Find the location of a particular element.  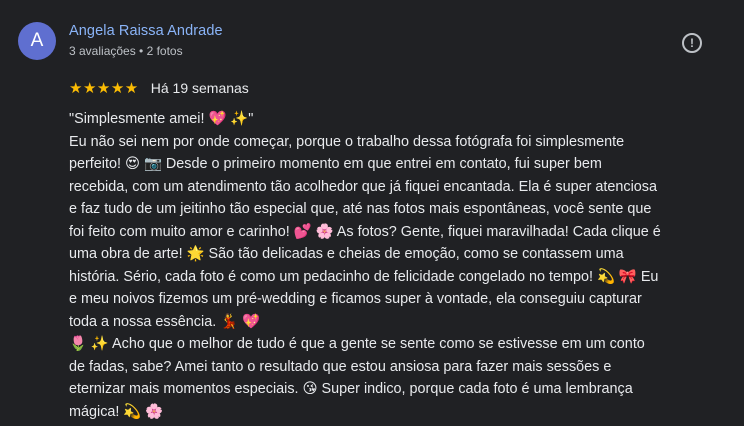

star-rating: ★★★★★ is located at coordinates (104, 88).